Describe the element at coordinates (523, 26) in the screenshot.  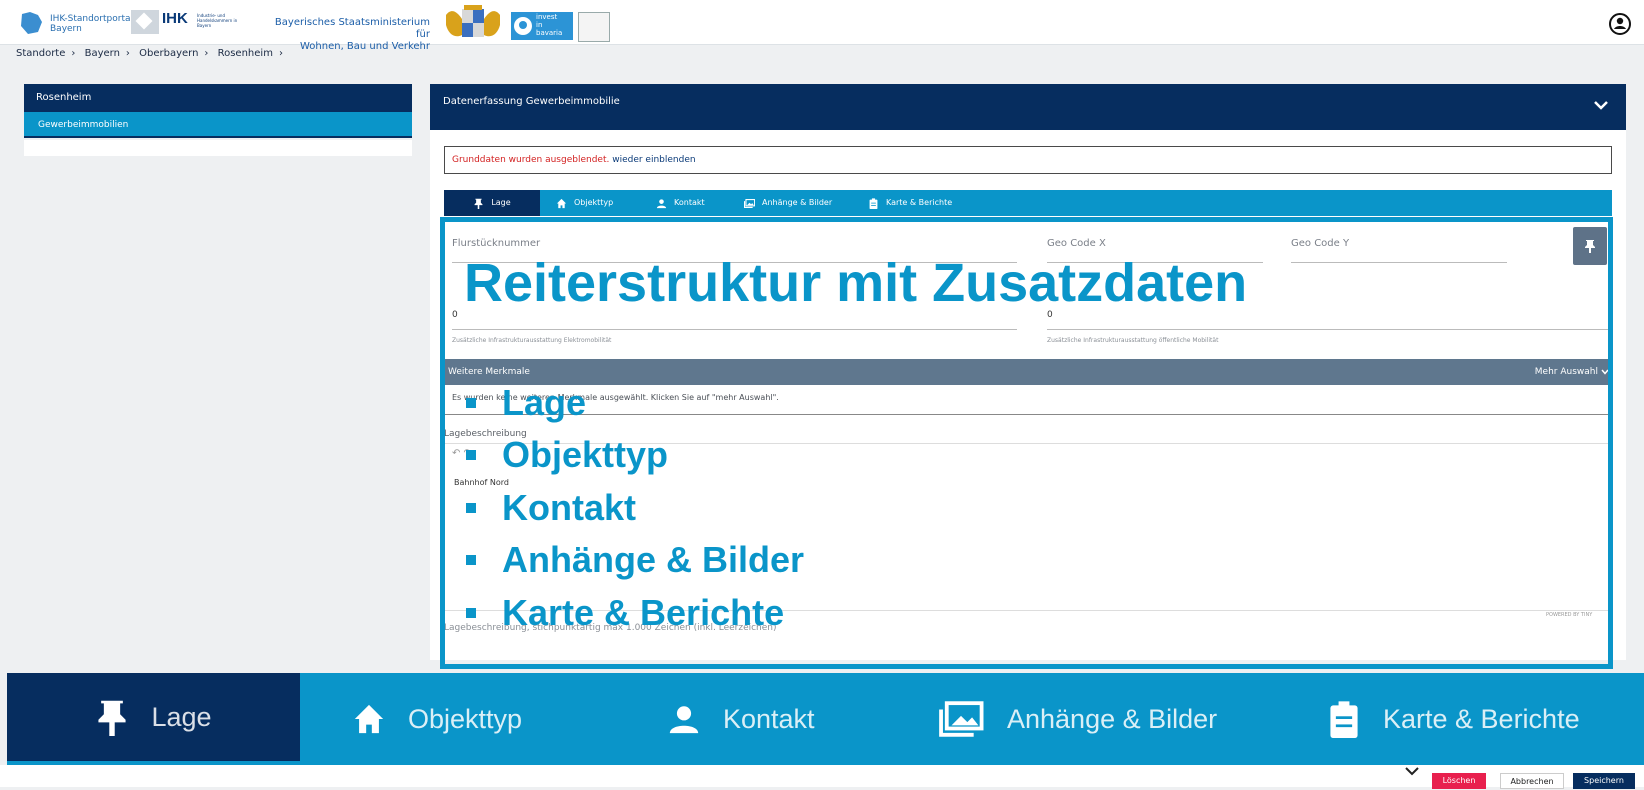
I see `invest-drop-icon` at that location.